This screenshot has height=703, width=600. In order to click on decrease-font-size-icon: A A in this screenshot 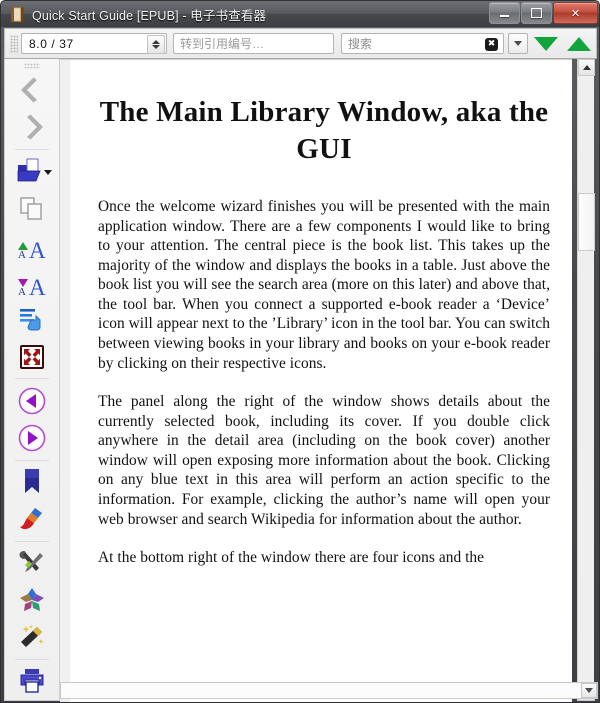, I will do `click(32, 286)`.